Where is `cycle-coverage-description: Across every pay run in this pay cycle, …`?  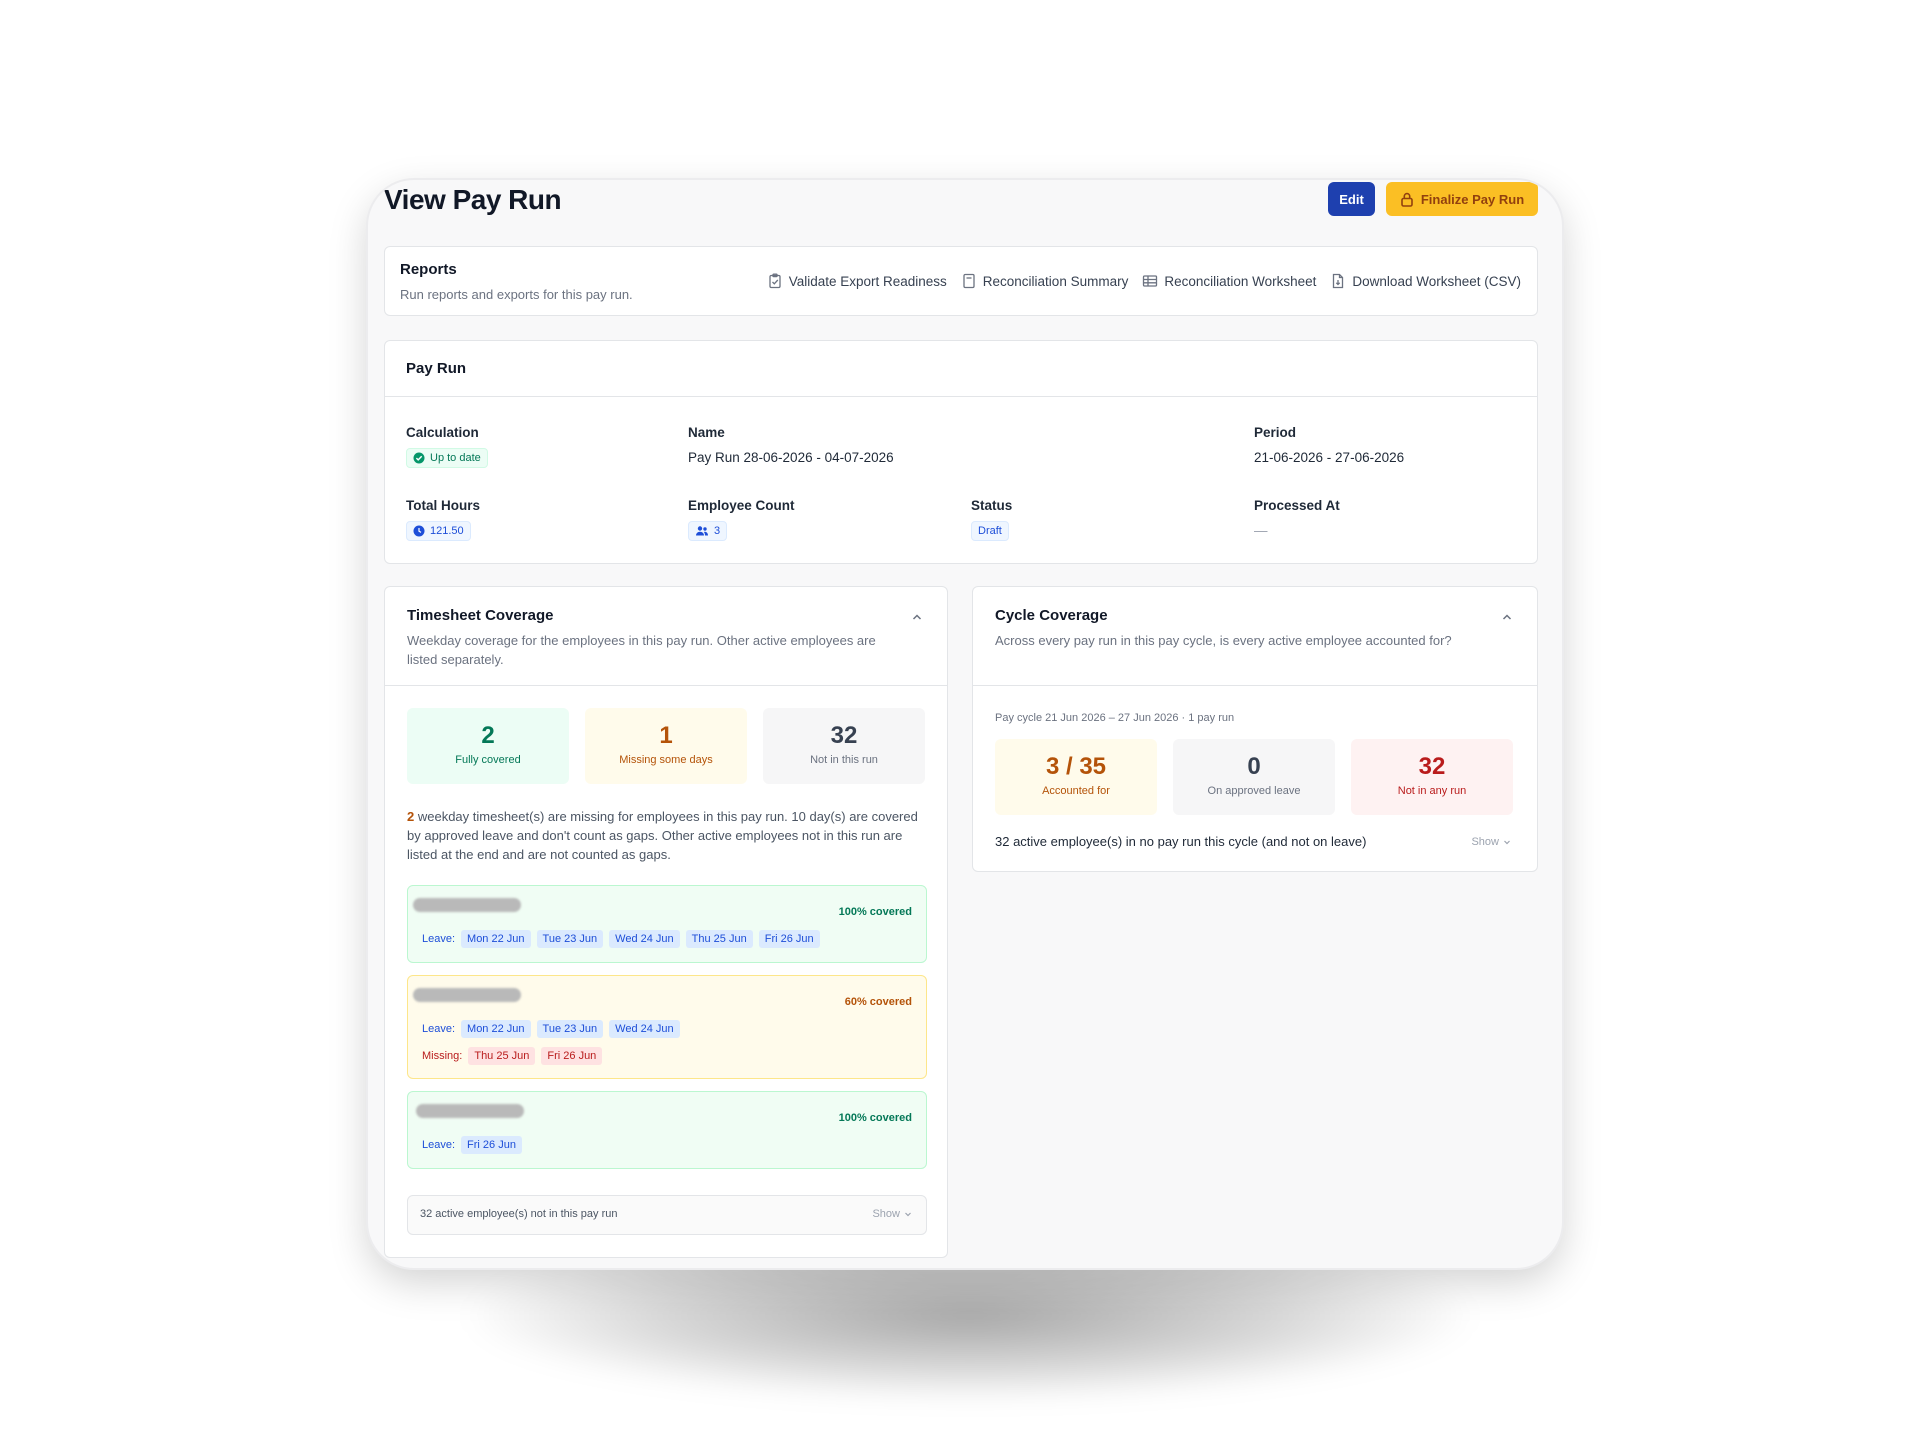 cycle-coverage-description: Across every pay run in this pay cycle, … is located at coordinates (1223, 640).